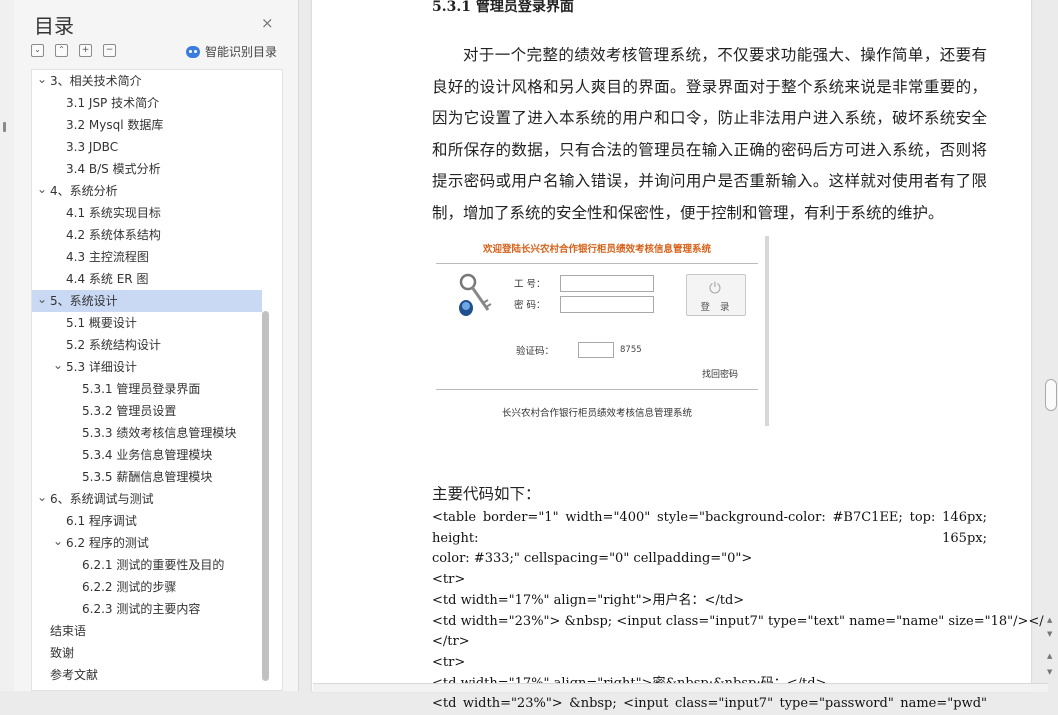 The height and width of the screenshot is (715, 1058). I want to click on toc-item: ⌄ 4、系统分析, so click(147, 191).